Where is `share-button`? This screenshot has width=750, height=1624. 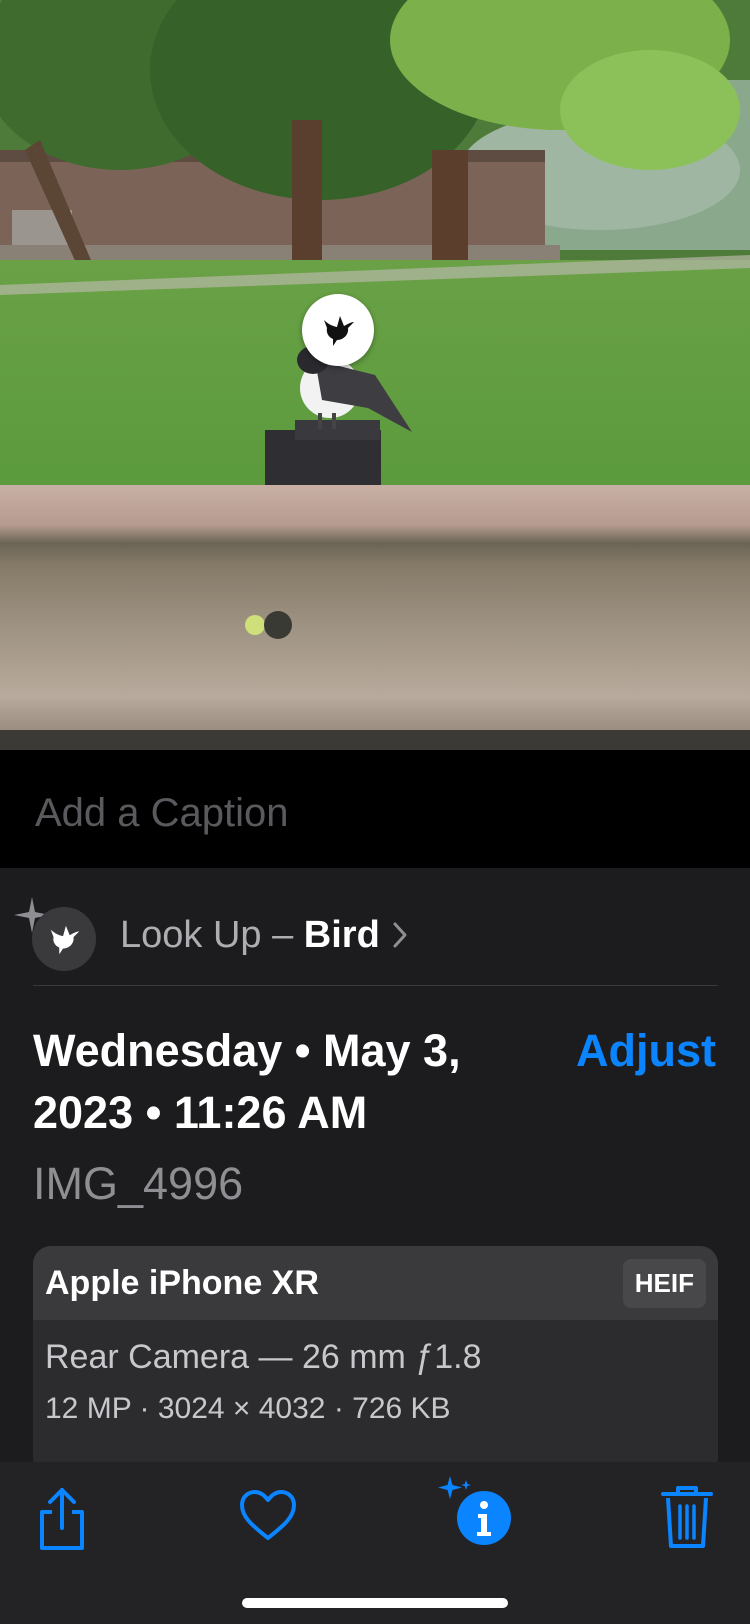 share-button is located at coordinates (62, 1521).